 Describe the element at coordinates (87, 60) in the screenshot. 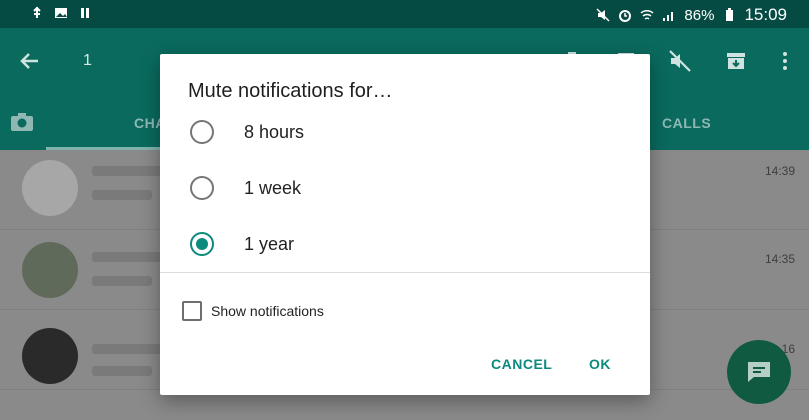

I see `selected-count: 1` at that location.